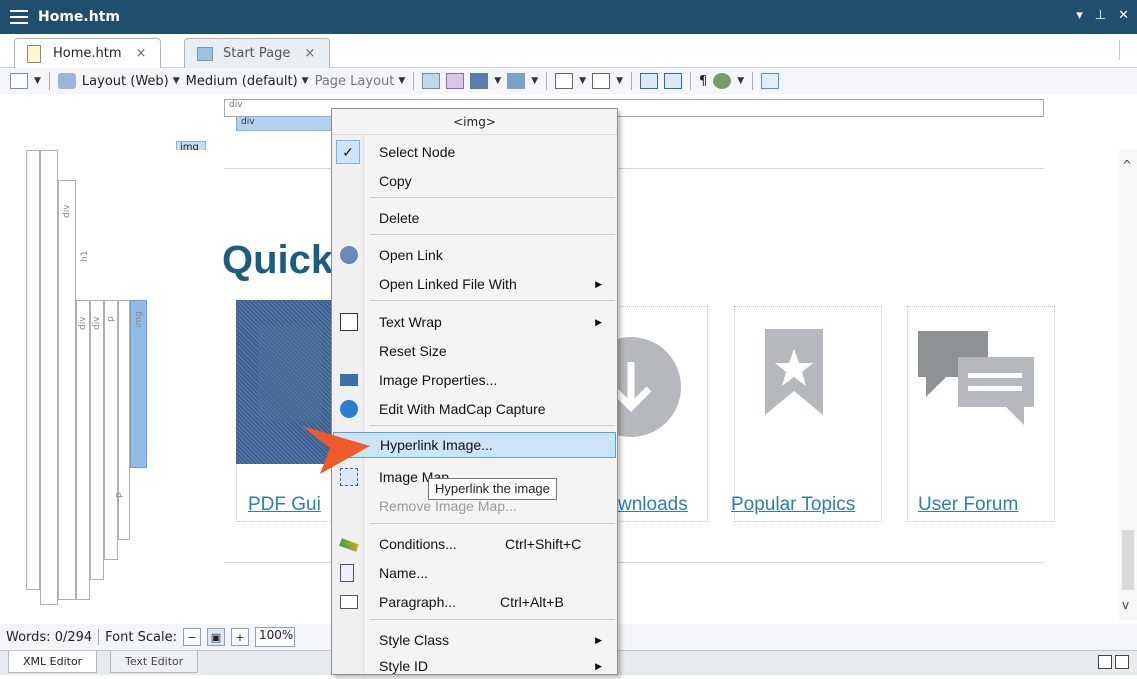  Describe the element at coordinates (348, 152) in the screenshot. I see `check-icon: ✓` at that location.